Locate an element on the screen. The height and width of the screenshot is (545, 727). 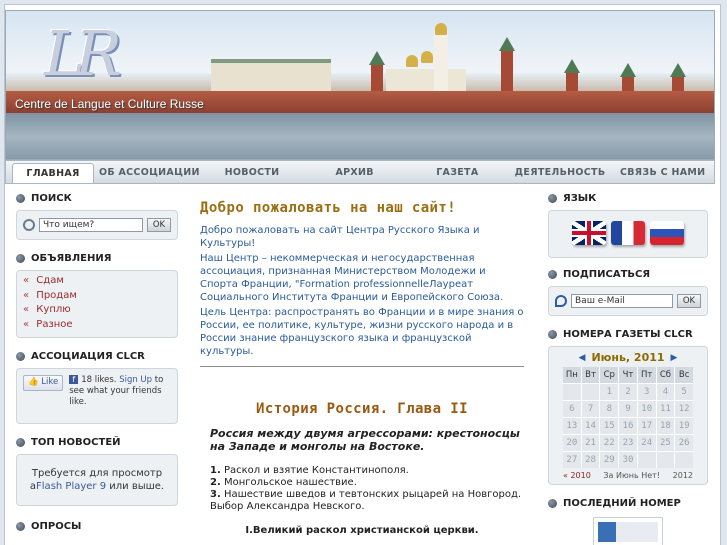
list-number: 1. is located at coordinates (215, 470).